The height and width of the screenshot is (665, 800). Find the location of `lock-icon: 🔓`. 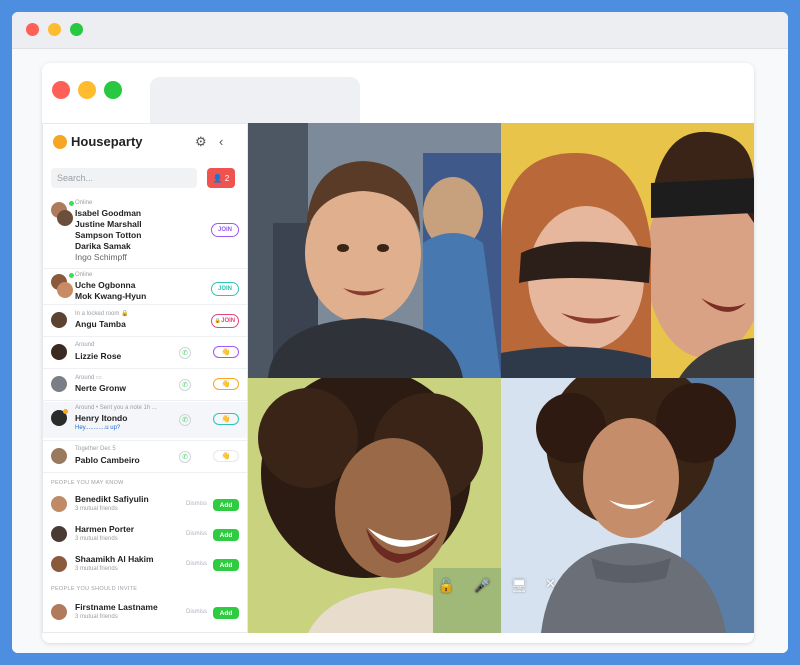

lock-icon: 🔓 is located at coordinates (446, 586).